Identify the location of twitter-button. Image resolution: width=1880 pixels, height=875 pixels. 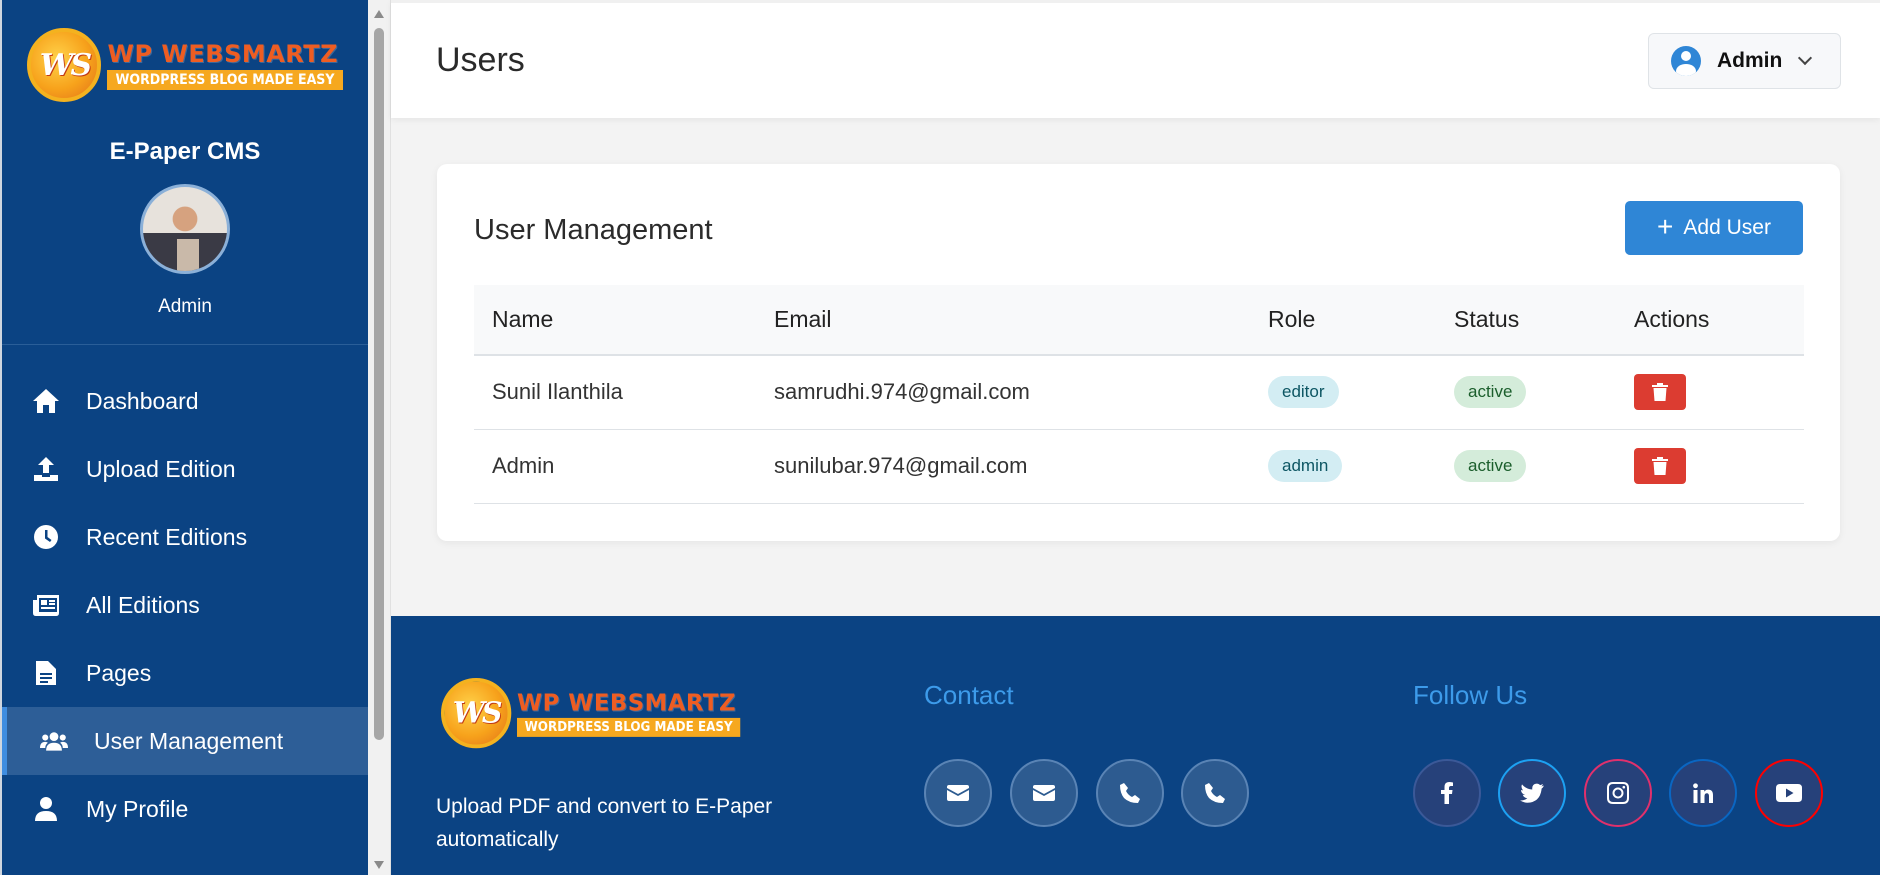
(1532, 793).